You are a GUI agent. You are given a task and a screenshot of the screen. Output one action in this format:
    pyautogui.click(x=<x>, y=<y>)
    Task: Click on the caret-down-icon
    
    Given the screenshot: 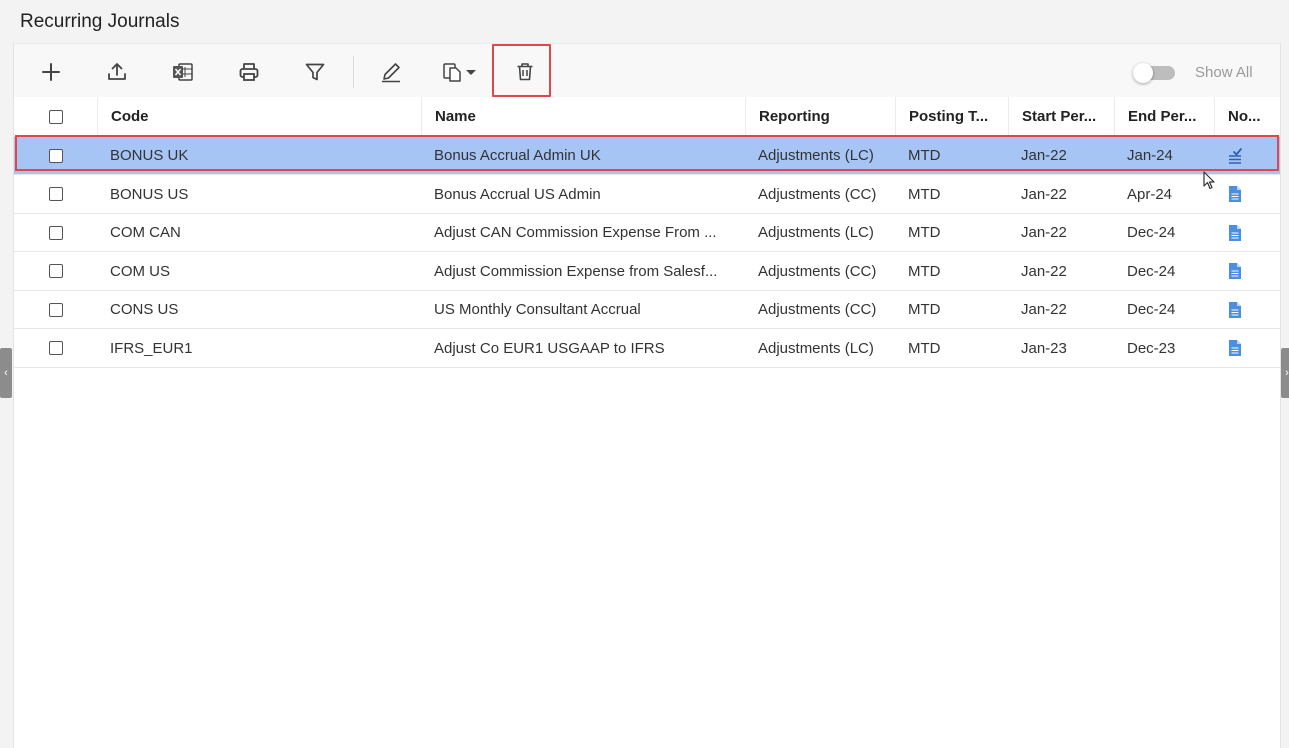 What is the action you would take?
    pyautogui.click(x=471, y=72)
    